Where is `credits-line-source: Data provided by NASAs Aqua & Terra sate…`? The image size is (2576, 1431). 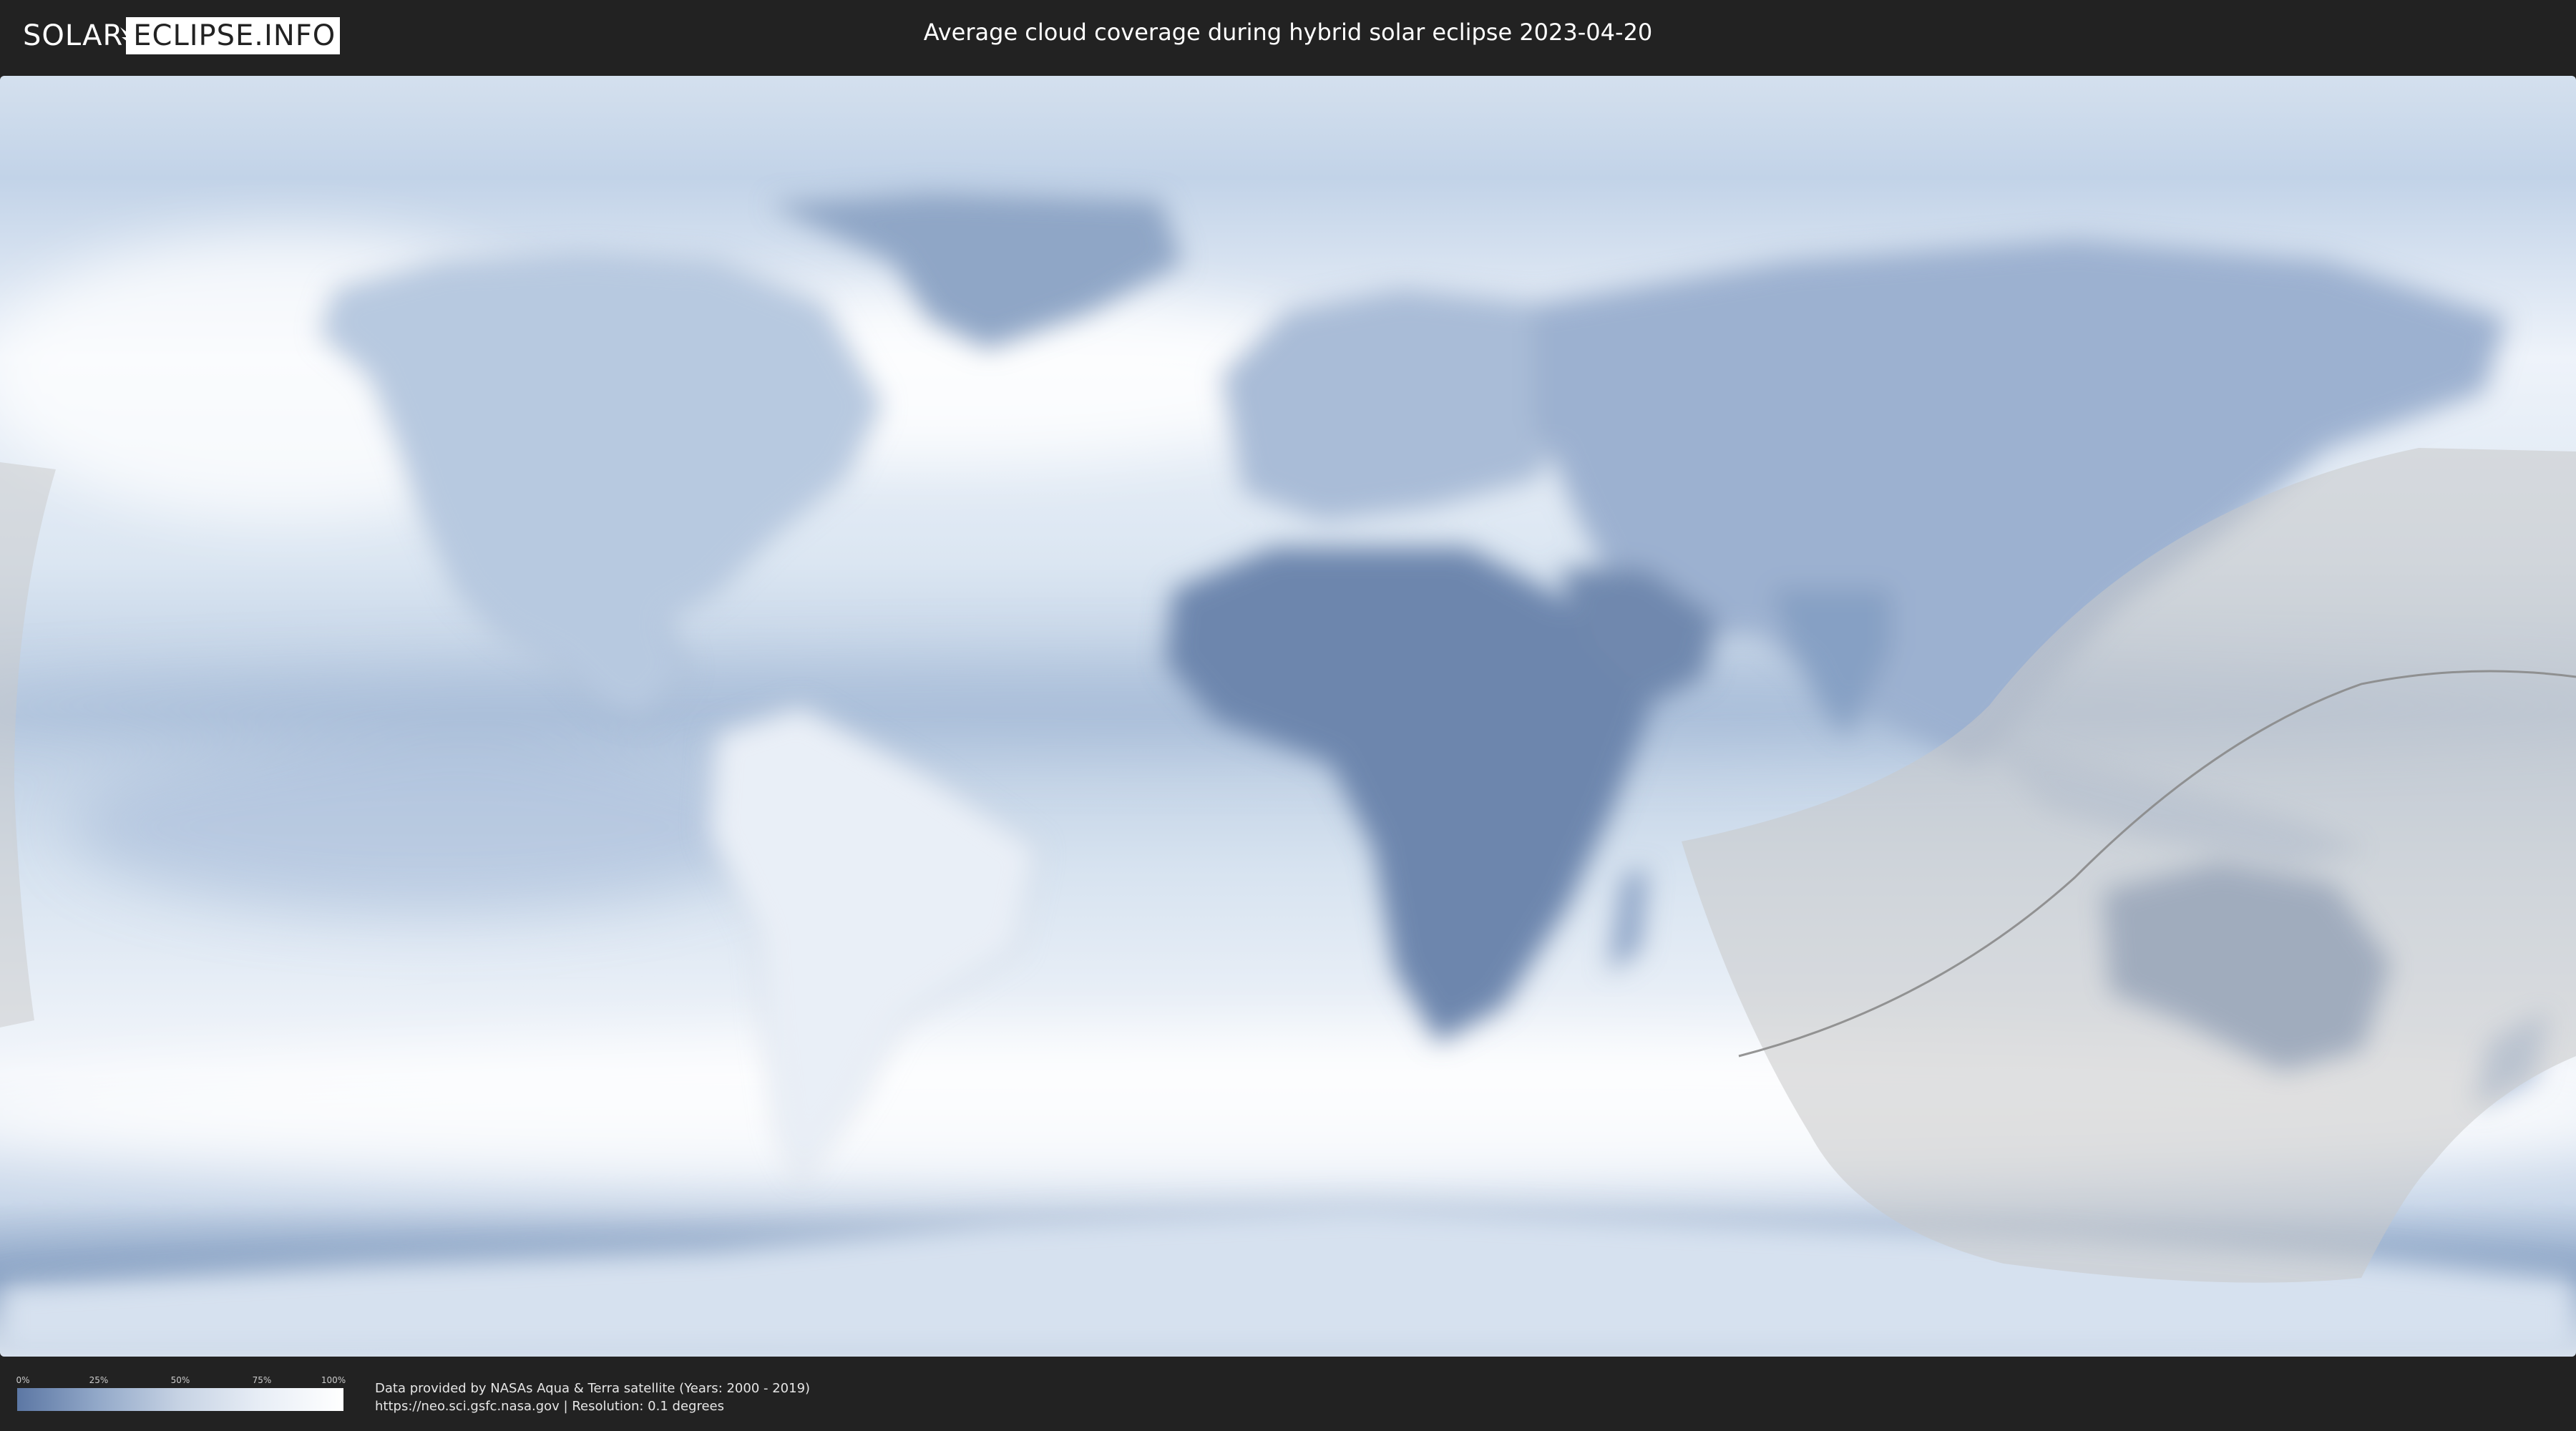
credits-line-source: Data provided by NASAs Aqua & Terra sate… is located at coordinates (593, 1388).